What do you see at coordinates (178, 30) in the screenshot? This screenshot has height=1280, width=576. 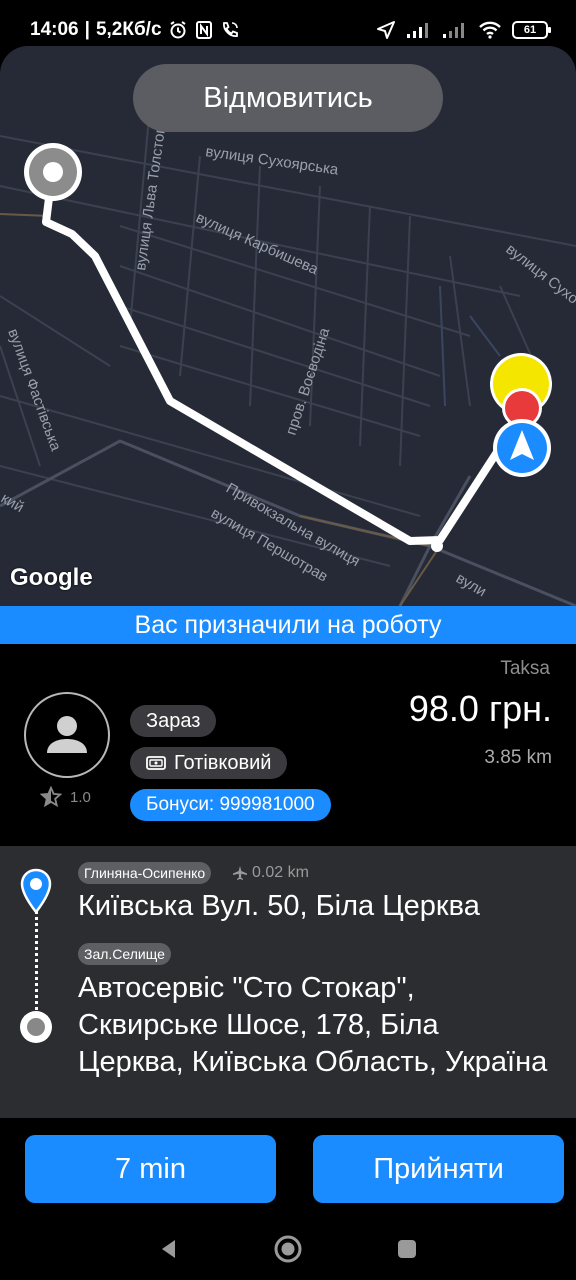 I see `alarm-icon` at bounding box center [178, 30].